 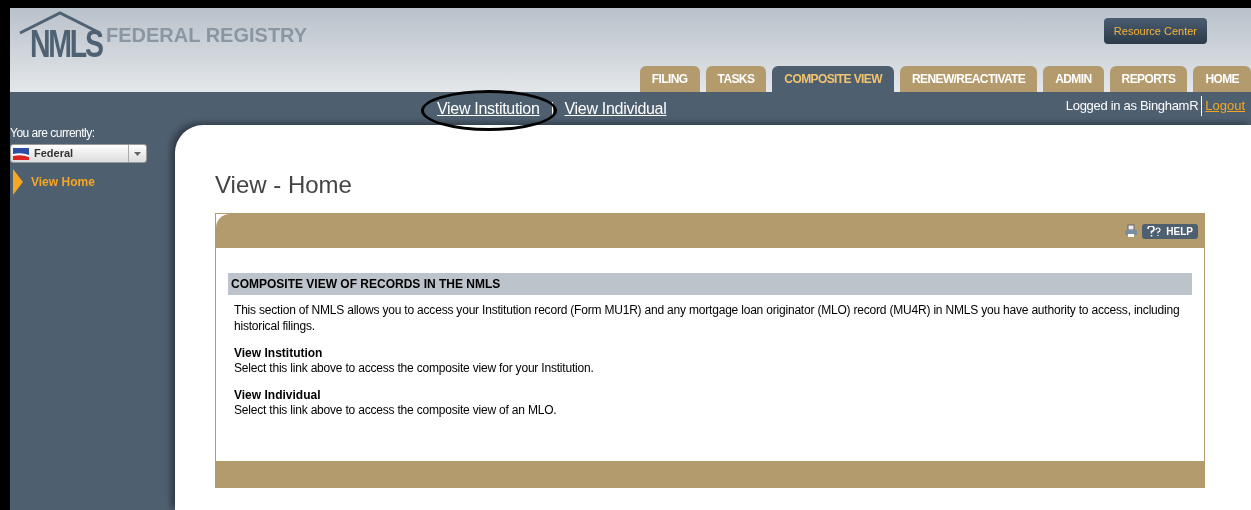 I want to click on select-value: Federal, so click(x=54, y=154).